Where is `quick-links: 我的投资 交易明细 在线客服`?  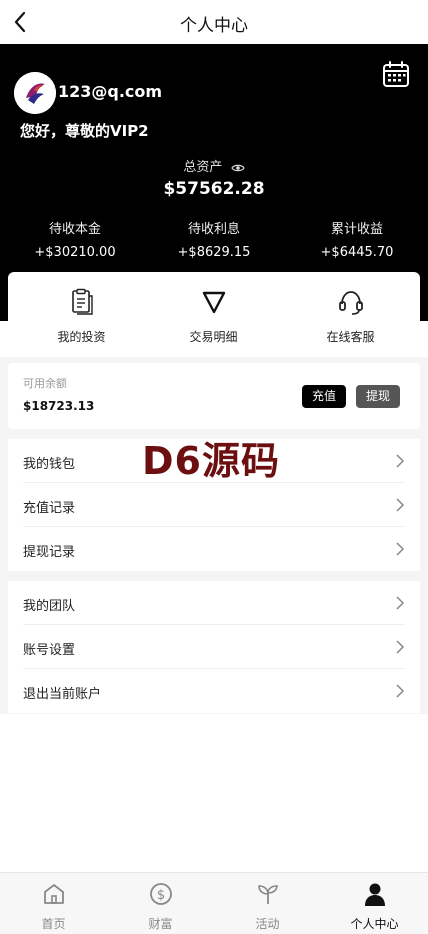 quick-links: 我的投资 交易明细 在线客服 is located at coordinates (214, 311).